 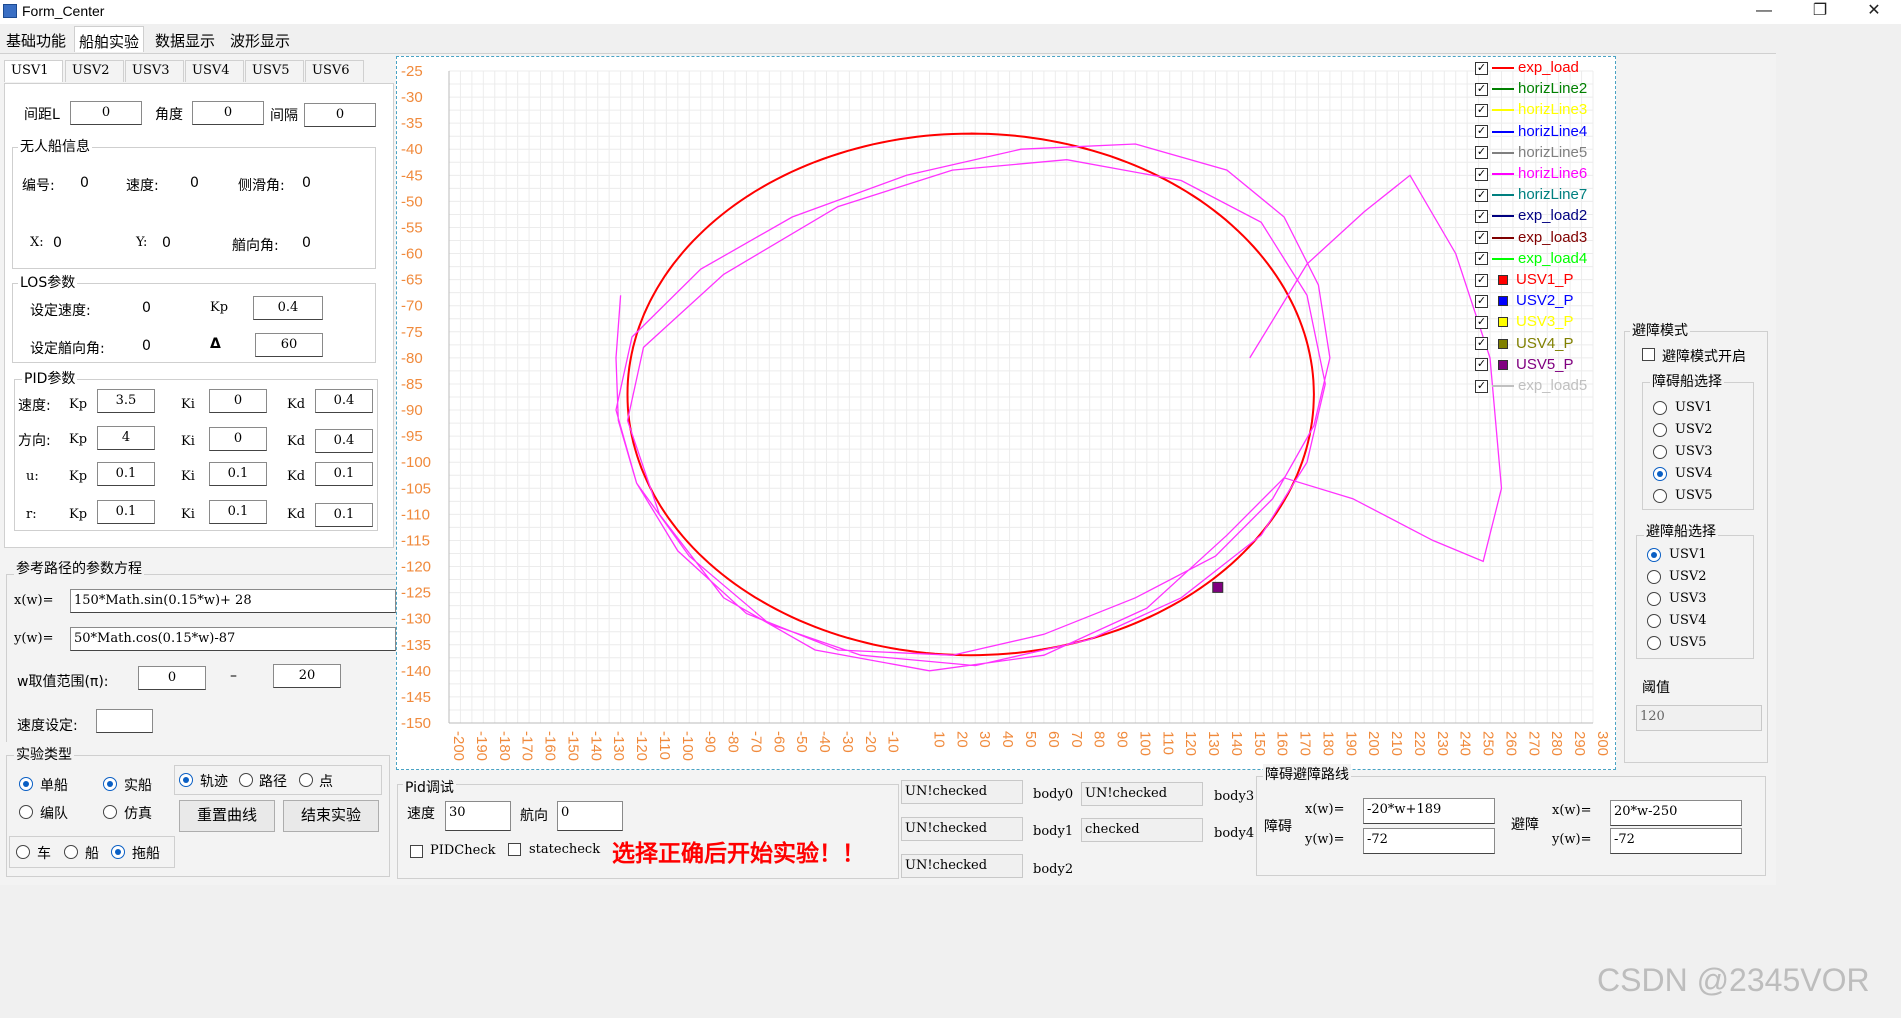 I want to click on legend-item-horizline5: ✓ horizLine5, so click(x=1531, y=152).